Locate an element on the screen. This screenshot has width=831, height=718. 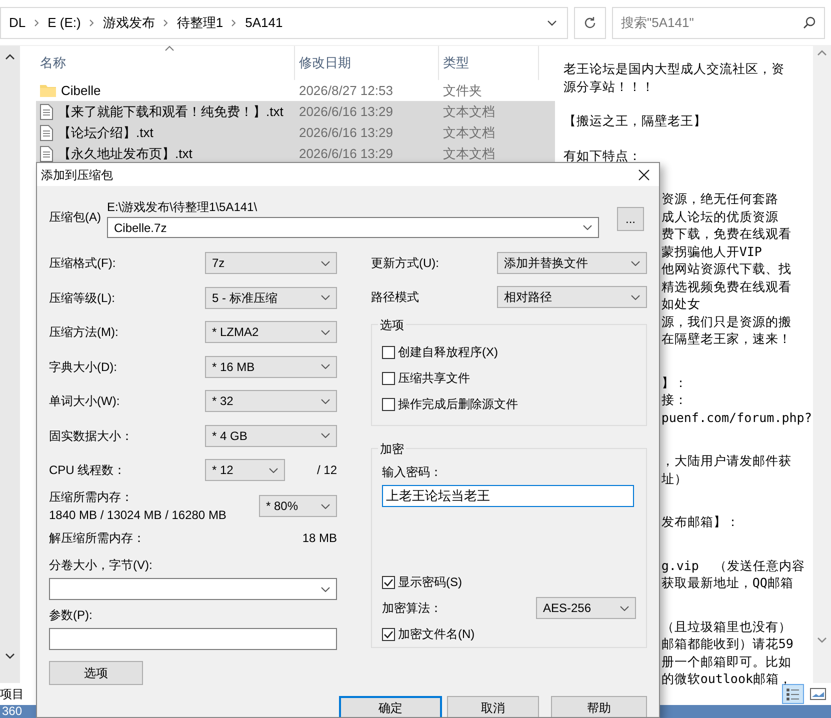
preview-text-line: 册一个邮箱即可。比如 is located at coordinates (726, 661).